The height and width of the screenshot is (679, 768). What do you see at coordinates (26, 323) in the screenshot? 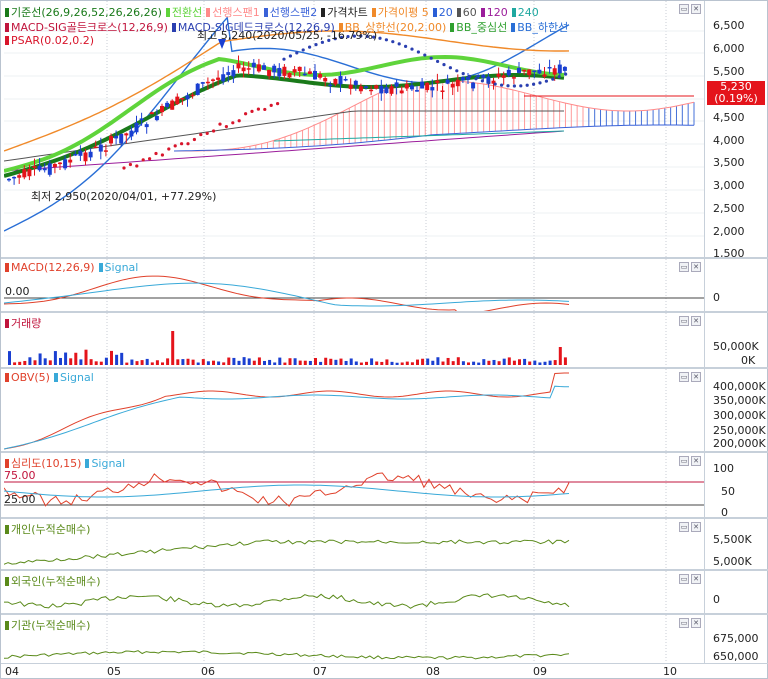
I see `legend-label: 거래량` at bounding box center [26, 323].